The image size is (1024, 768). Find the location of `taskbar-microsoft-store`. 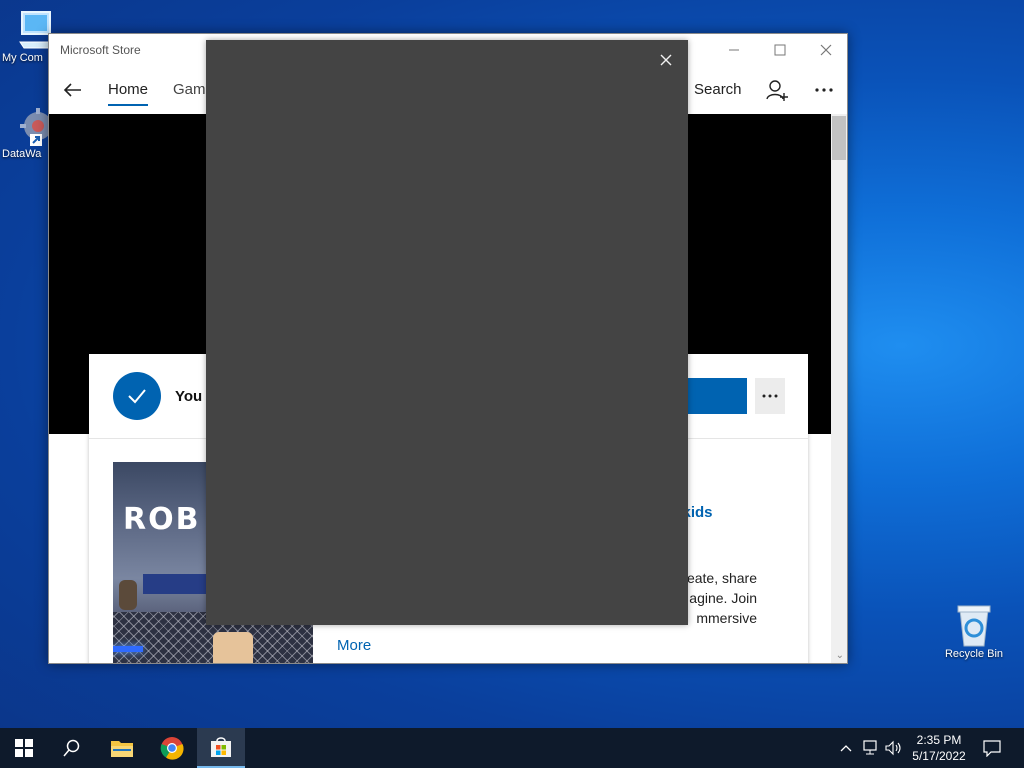

taskbar-microsoft-store is located at coordinates (221, 748).